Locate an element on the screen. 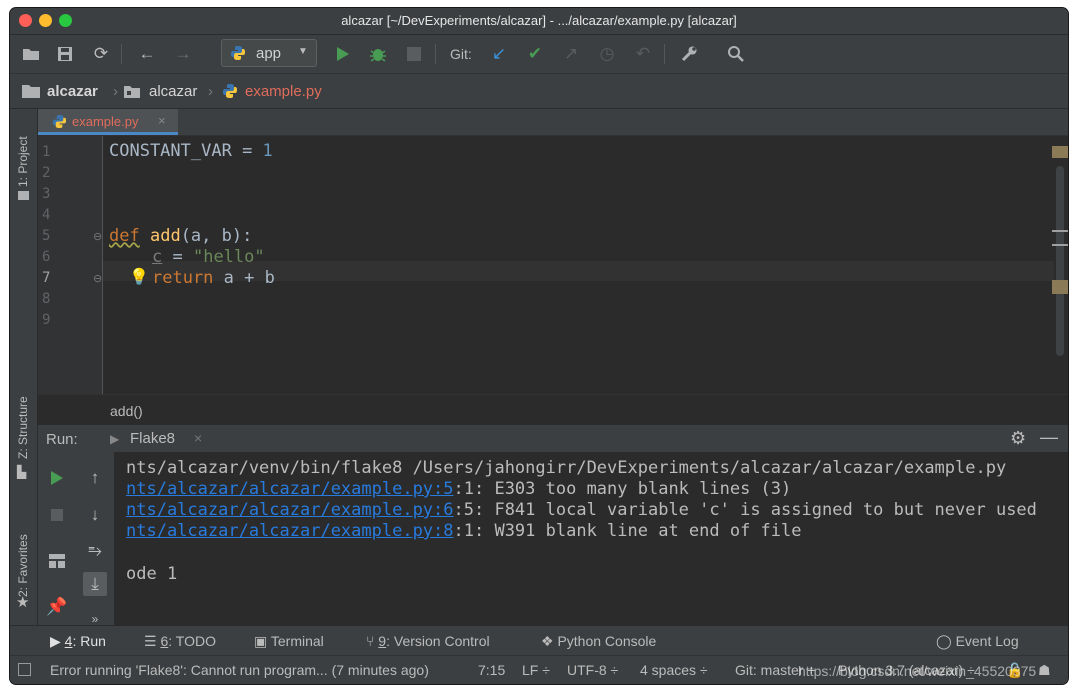 The height and width of the screenshot is (696, 1080). save-icon is located at coordinates (65, 54).